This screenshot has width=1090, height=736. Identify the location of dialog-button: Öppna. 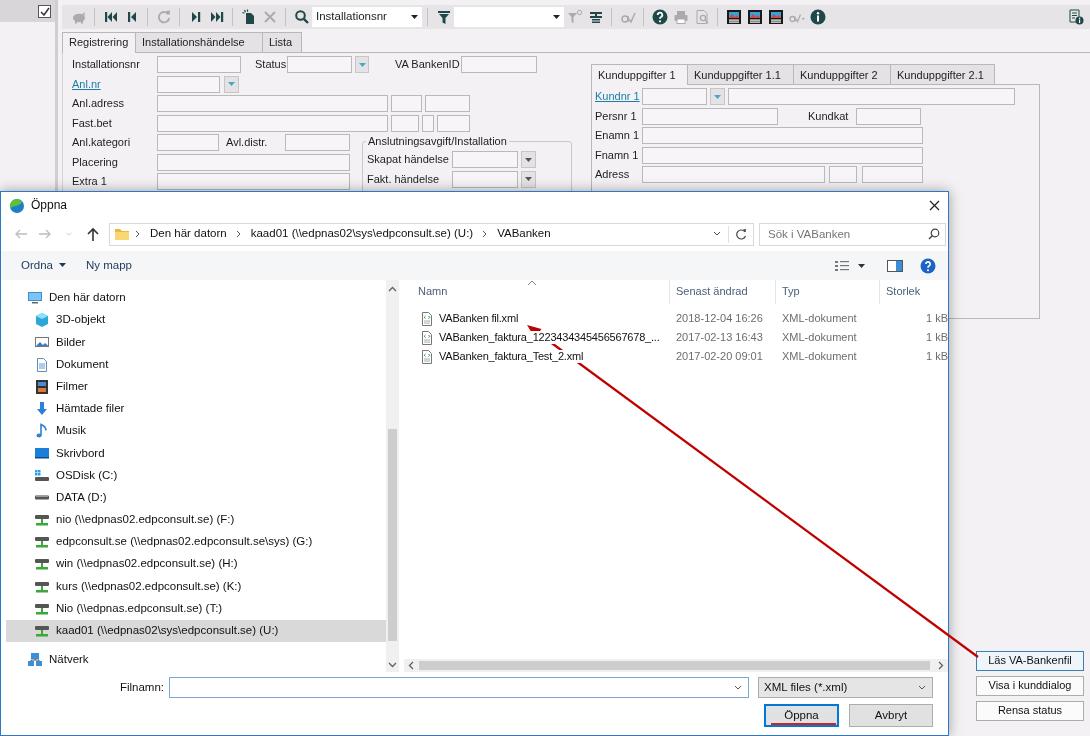
(801, 715).